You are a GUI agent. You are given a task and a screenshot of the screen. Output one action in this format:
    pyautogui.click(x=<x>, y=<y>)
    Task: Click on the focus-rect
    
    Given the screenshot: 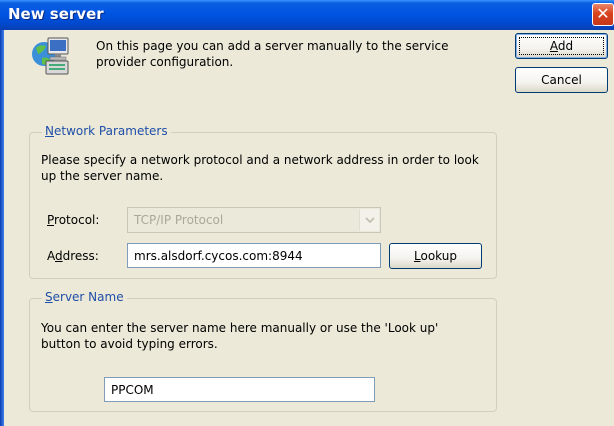 What is the action you would take?
    pyautogui.click(x=561, y=46)
    